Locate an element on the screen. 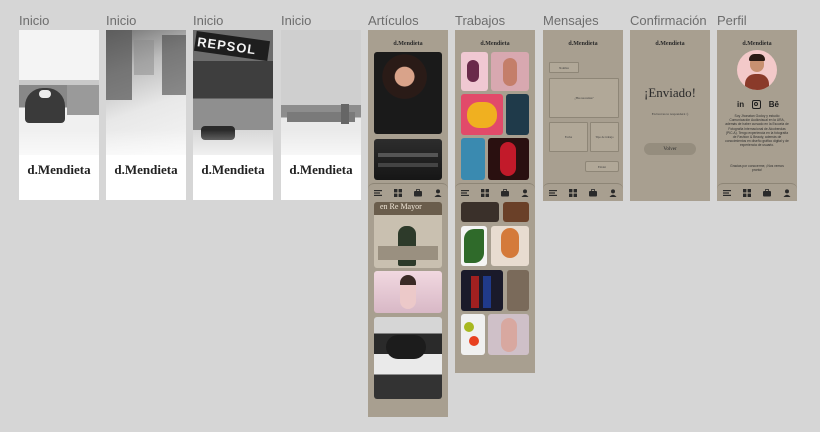 Image resolution: width=820 pixels, height=432 pixels. back-button: Volver is located at coordinates (670, 149).